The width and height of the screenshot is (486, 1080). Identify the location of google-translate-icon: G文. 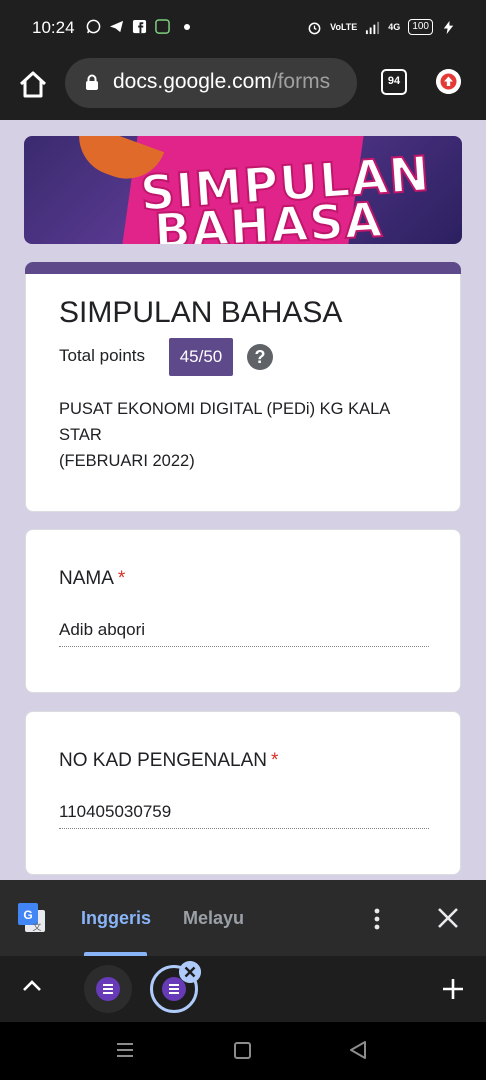
(31, 917).